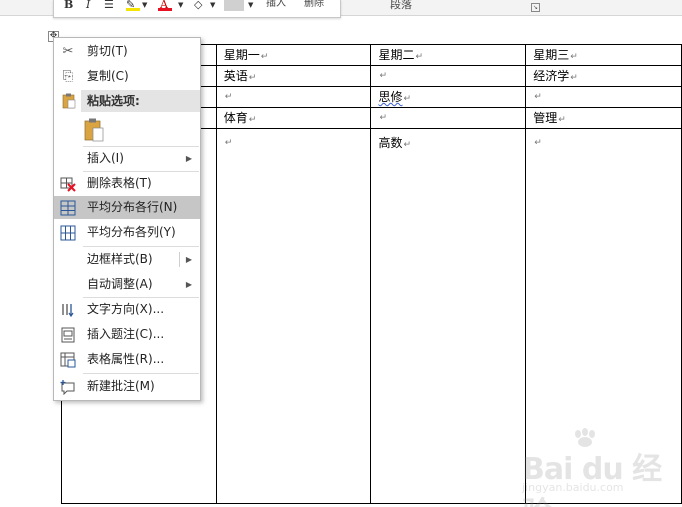  What do you see at coordinates (88, 5) in the screenshot?
I see `italic-button: I` at bounding box center [88, 5].